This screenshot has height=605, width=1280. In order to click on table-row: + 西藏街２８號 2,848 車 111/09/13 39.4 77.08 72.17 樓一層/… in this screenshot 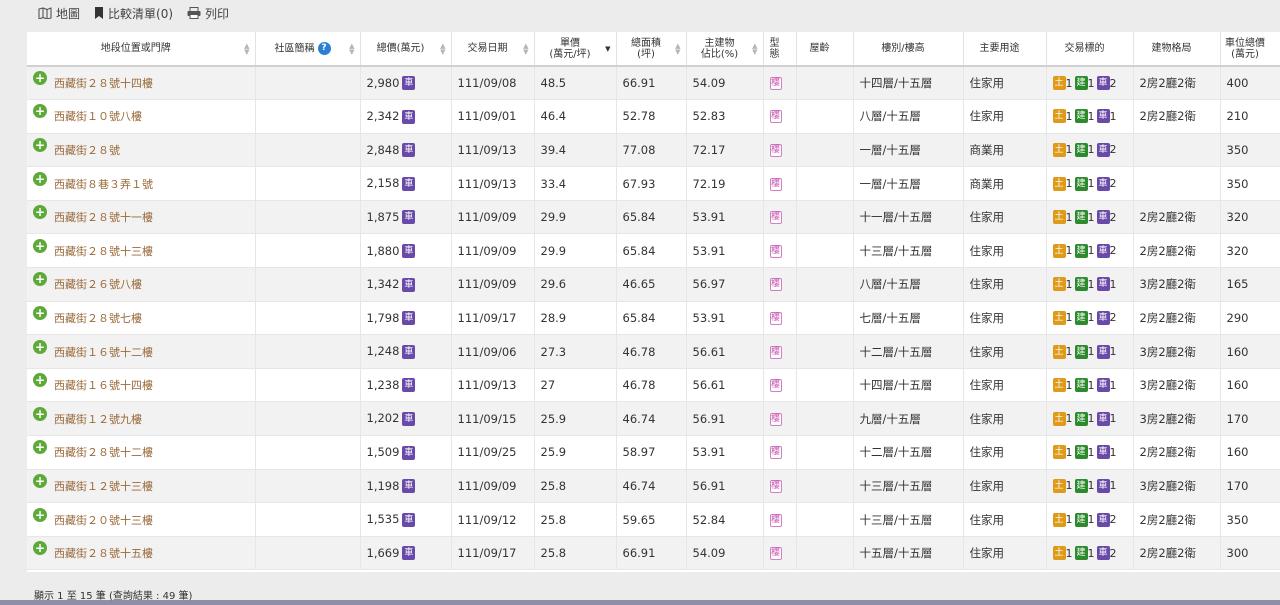, I will do `click(653, 150)`.